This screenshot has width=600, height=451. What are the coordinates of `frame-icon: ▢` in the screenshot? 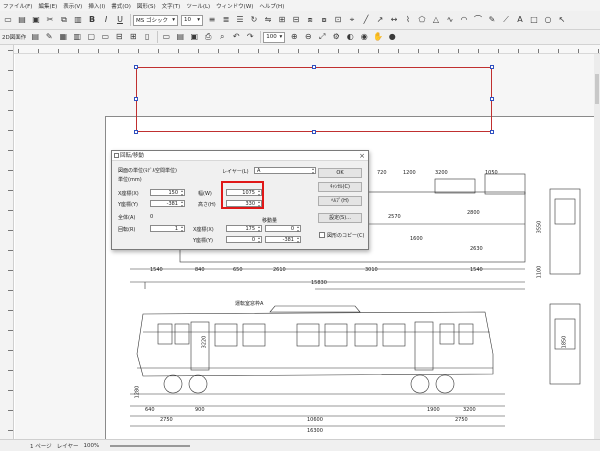 It's located at (91, 37).